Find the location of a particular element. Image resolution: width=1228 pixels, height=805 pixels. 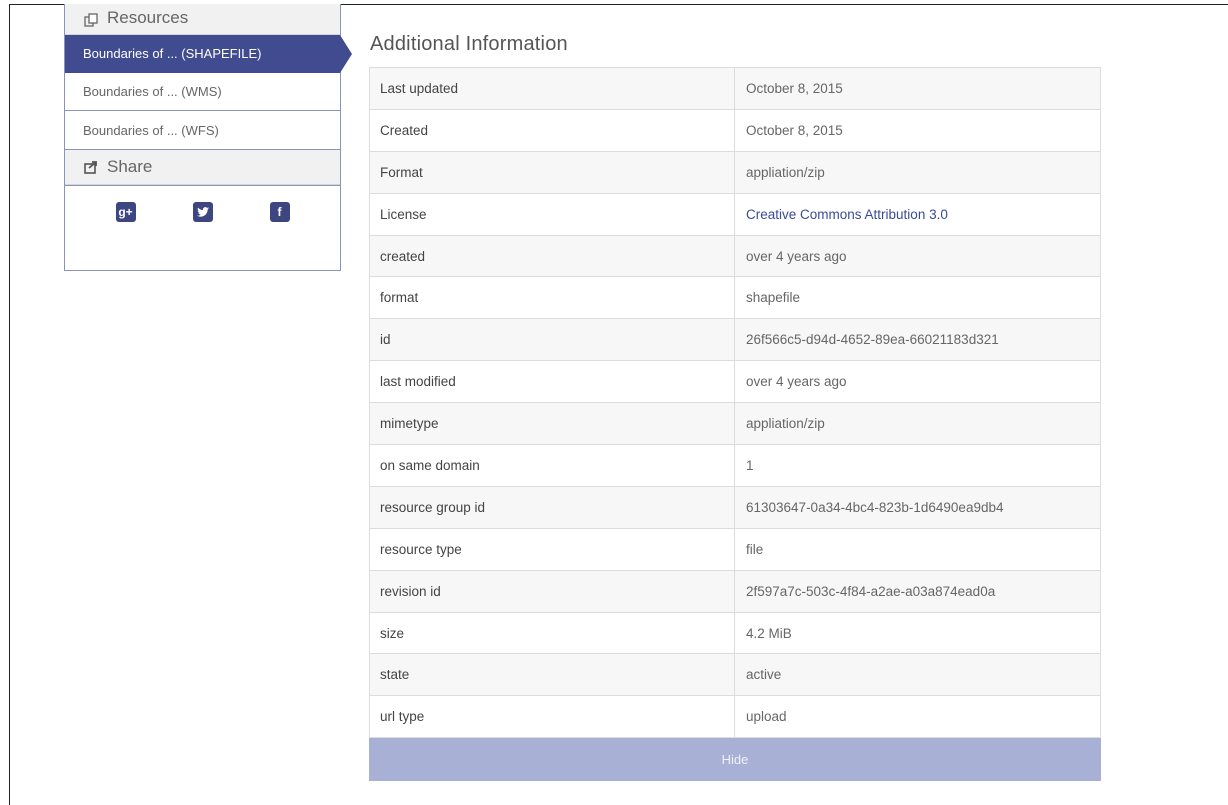

row-key: Format is located at coordinates (552, 172).